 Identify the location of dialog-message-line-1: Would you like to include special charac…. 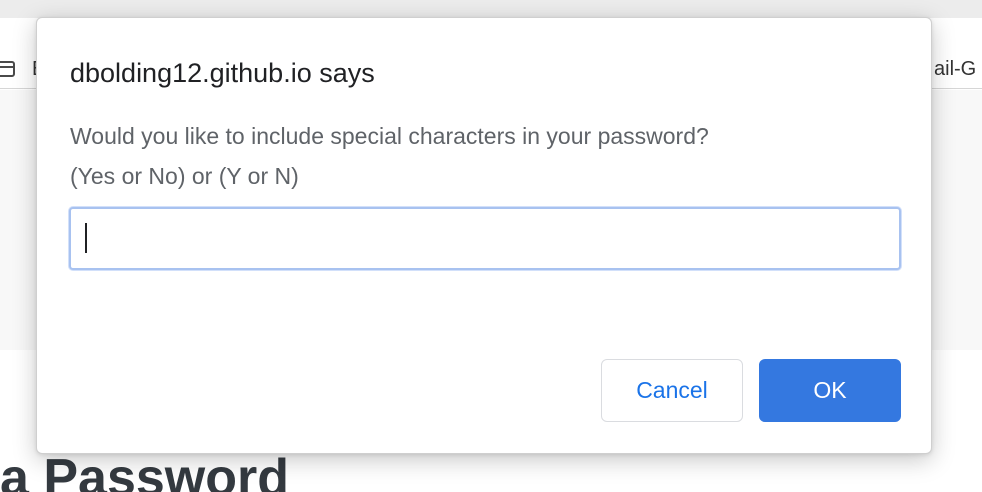
(389, 136).